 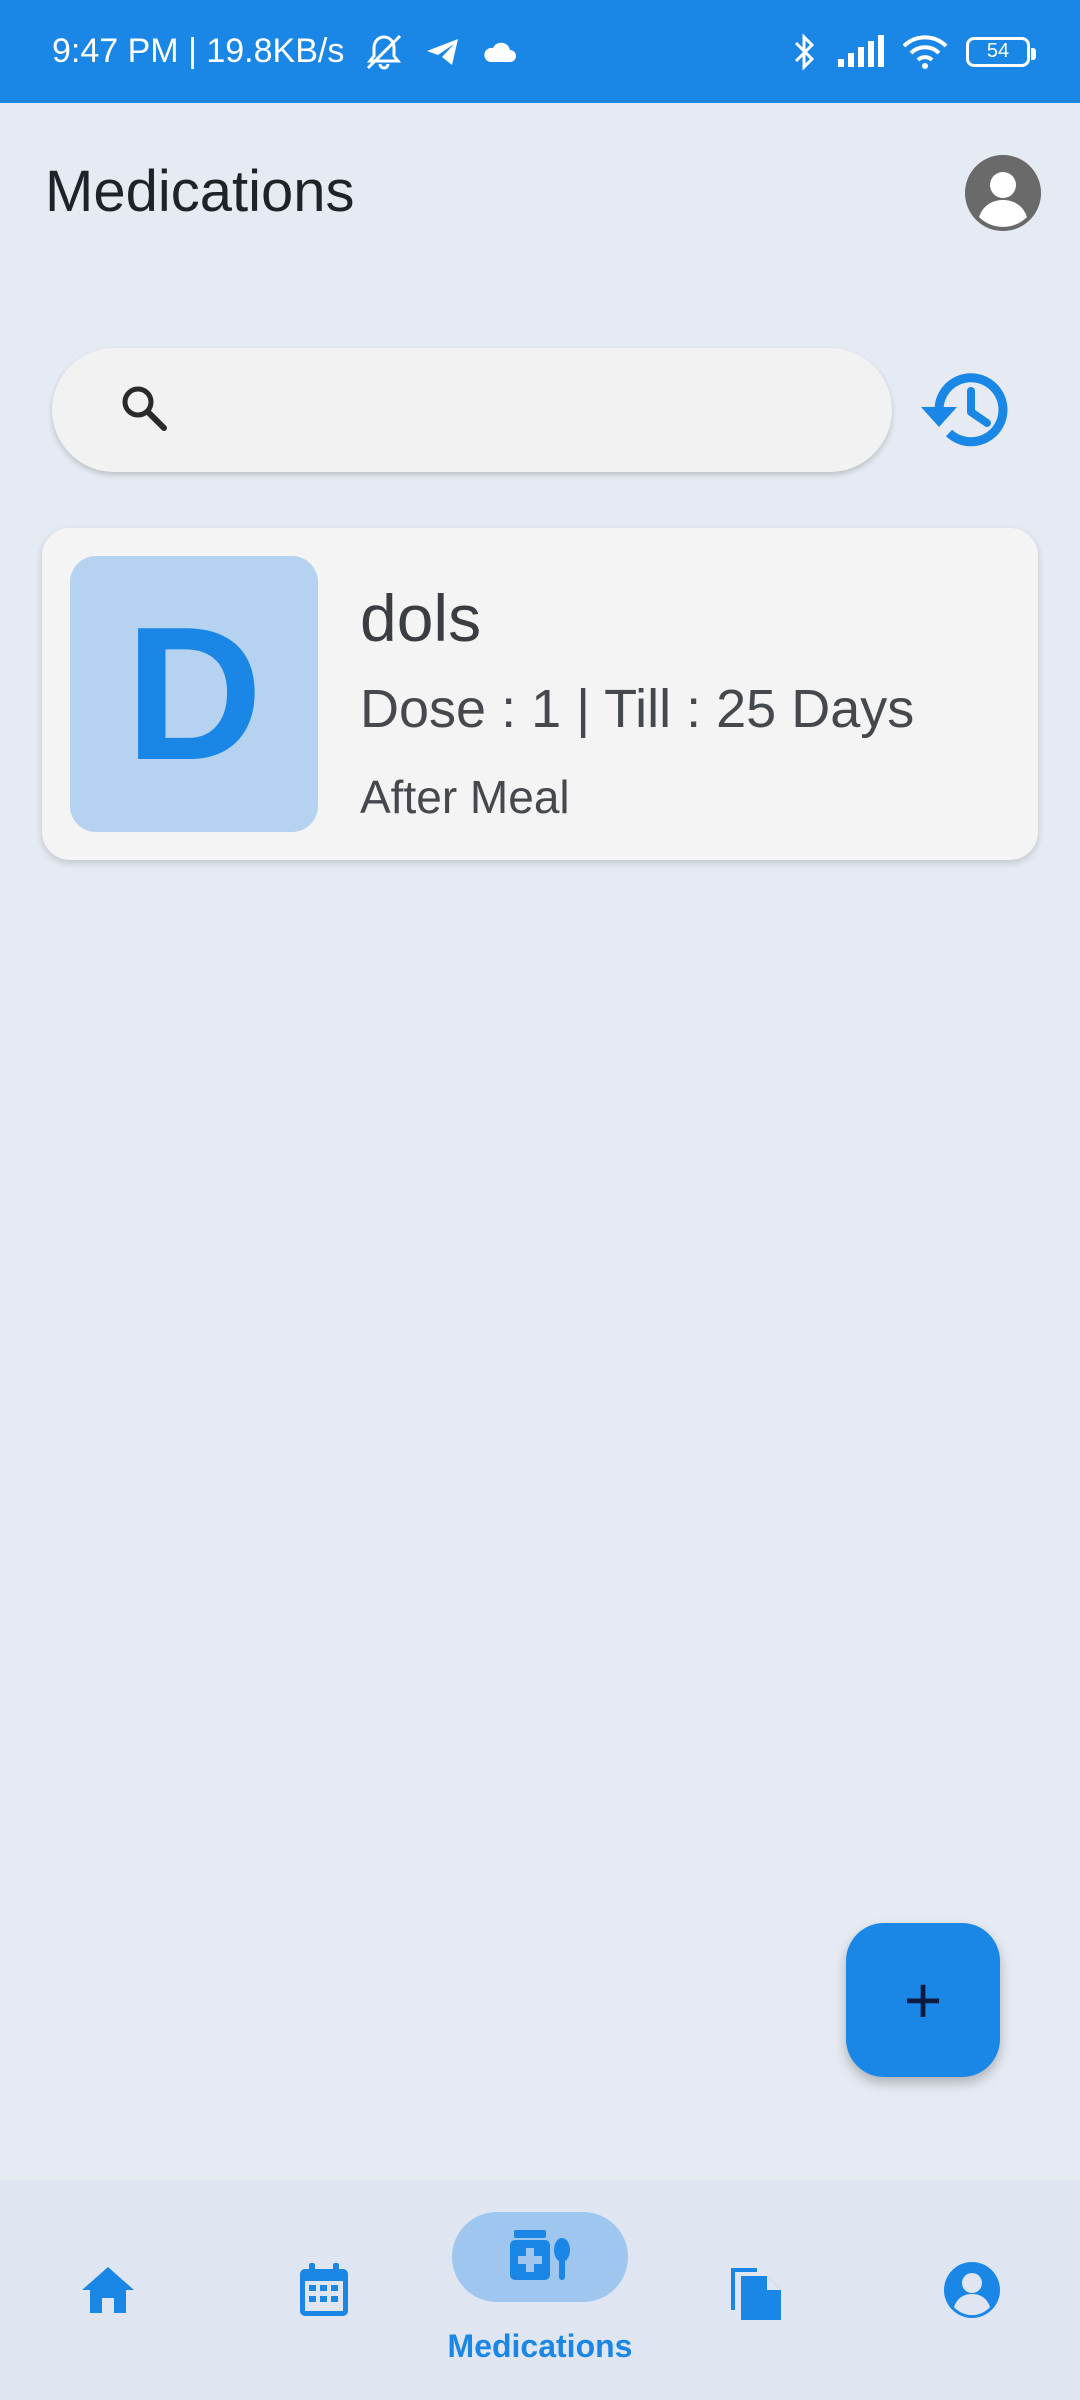 I want to click on wifi-icon, so click(x=925, y=52).